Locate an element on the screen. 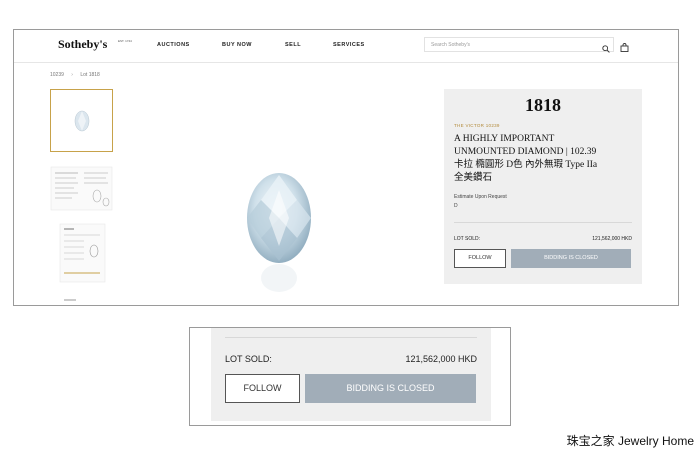  lot-title-line: UNMOUNTED DIAMOND | 102.39 is located at coordinates (525, 152).